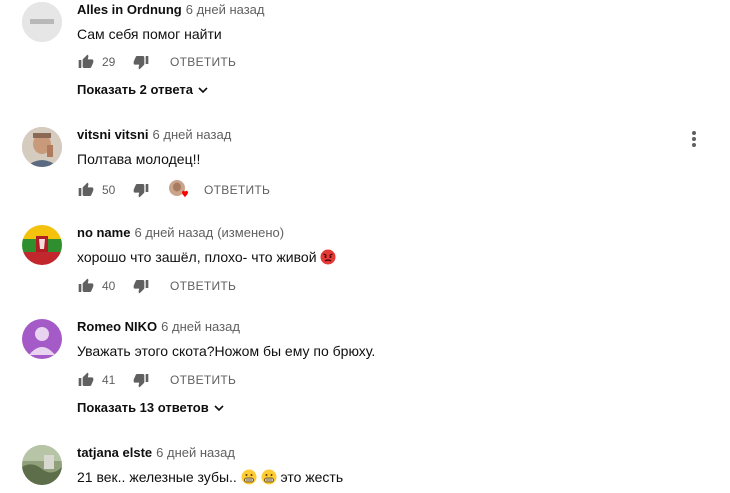 Image resolution: width=730 pixels, height=493 pixels. I want to click on creator-heart-badge, so click(179, 190).